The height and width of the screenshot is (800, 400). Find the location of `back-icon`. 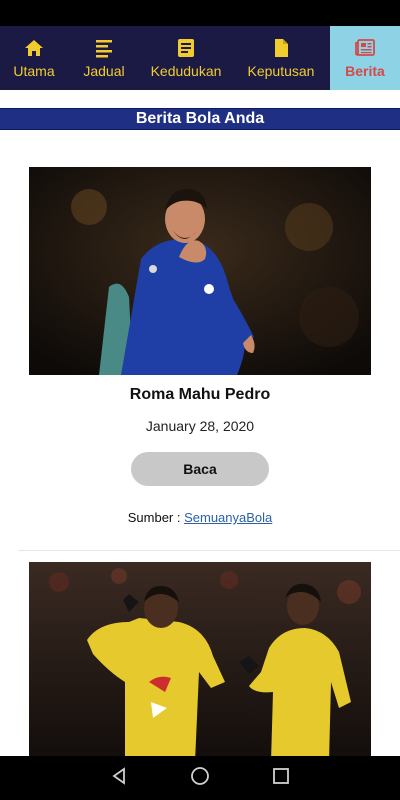

back-icon is located at coordinates (119, 778).